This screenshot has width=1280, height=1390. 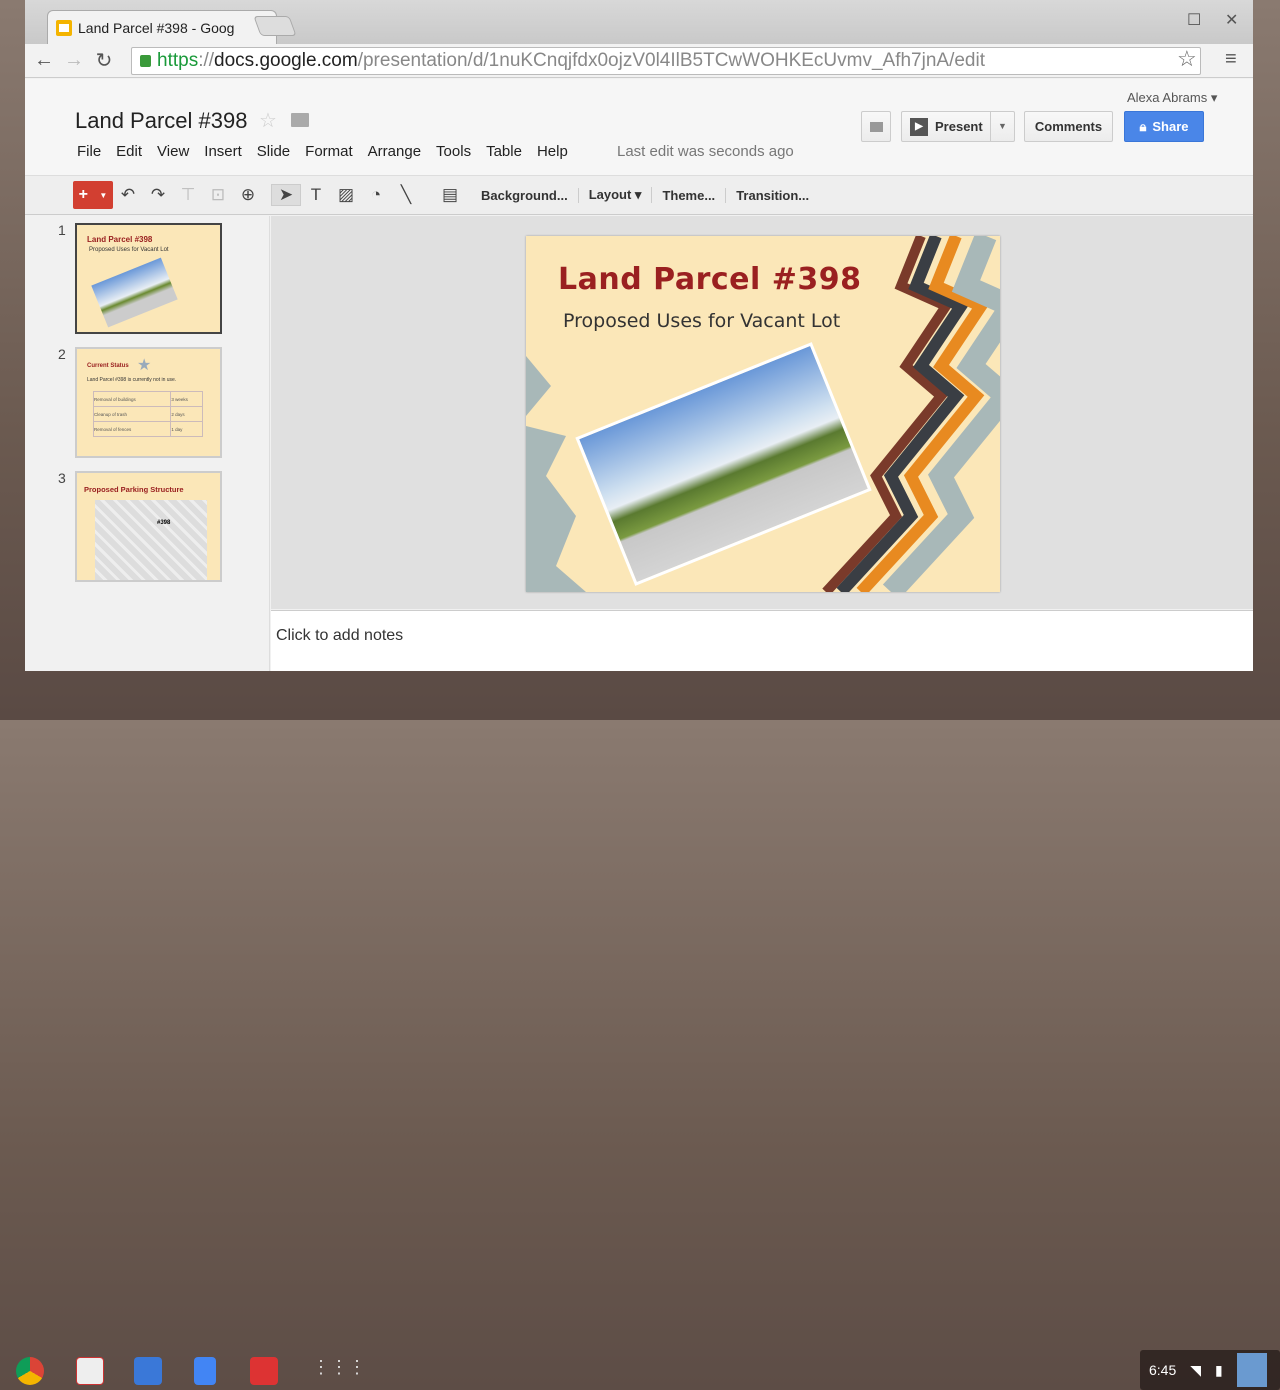 I want to click on play-icon: ▶, so click(x=919, y=126).